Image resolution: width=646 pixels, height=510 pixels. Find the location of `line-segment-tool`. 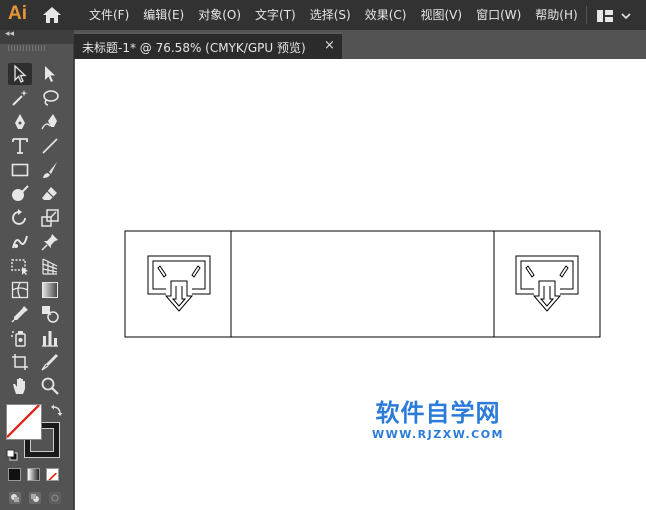

line-segment-tool is located at coordinates (50, 146).